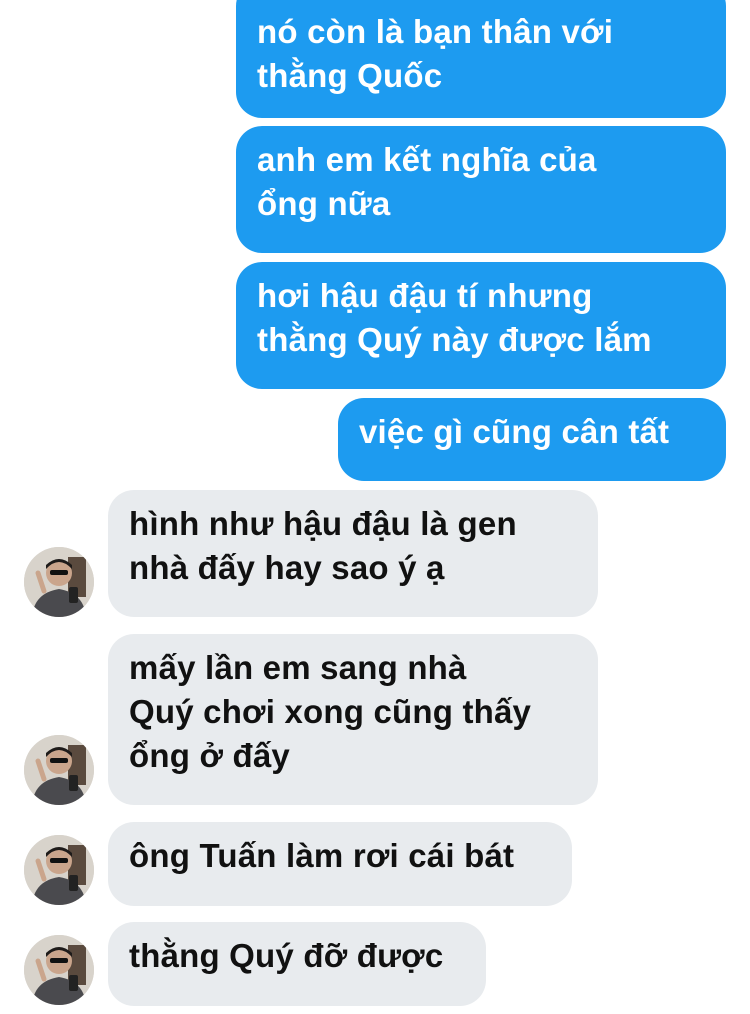 Image resolution: width=750 pixels, height=1014 pixels. What do you see at coordinates (532, 439) in the screenshot?
I see `outgoing-message: việc gì cũng cân tất` at bounding box center [532, 439].